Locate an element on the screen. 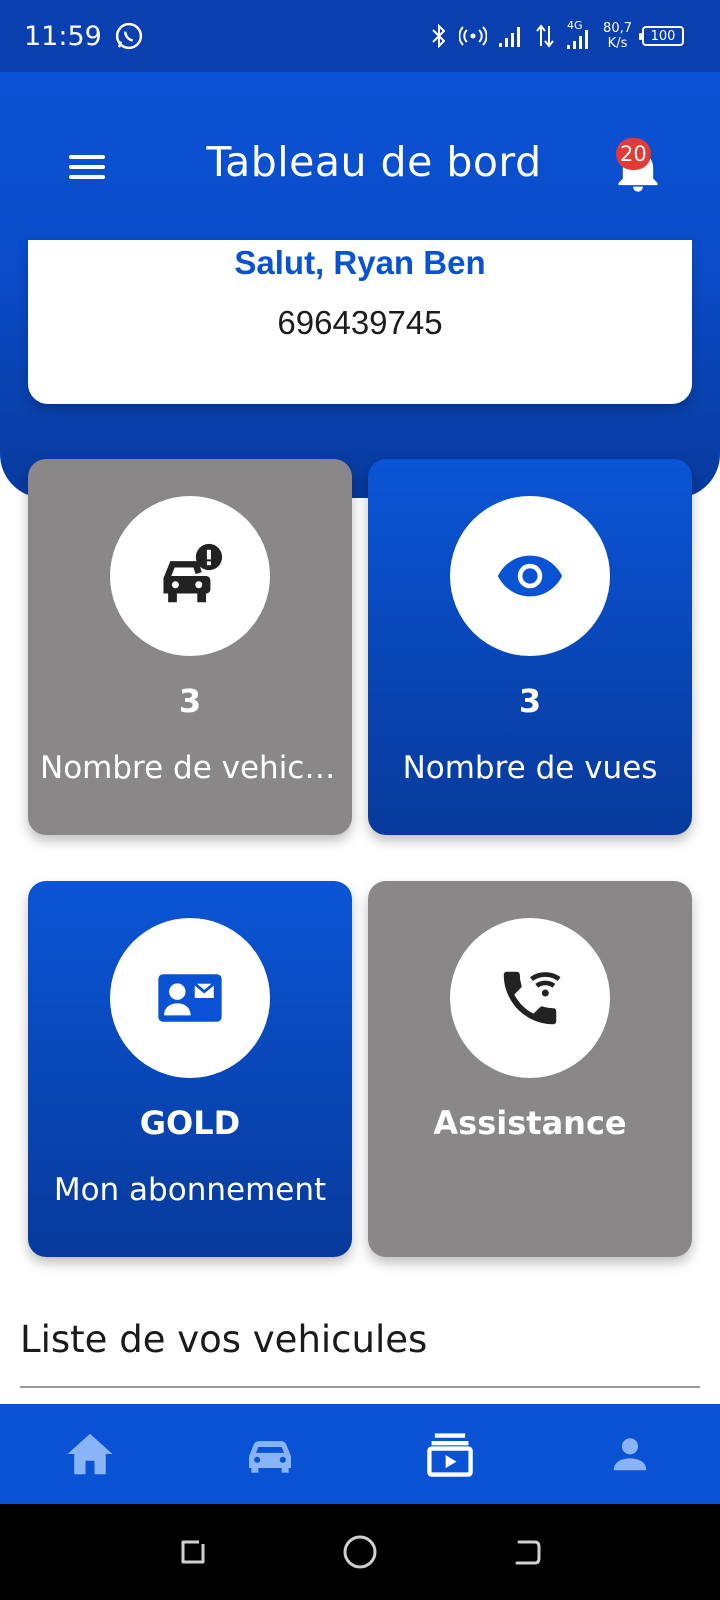 The height and width of the screenshot is (1600, 720). nav-vehicles is located at coordinates (270, 1454).